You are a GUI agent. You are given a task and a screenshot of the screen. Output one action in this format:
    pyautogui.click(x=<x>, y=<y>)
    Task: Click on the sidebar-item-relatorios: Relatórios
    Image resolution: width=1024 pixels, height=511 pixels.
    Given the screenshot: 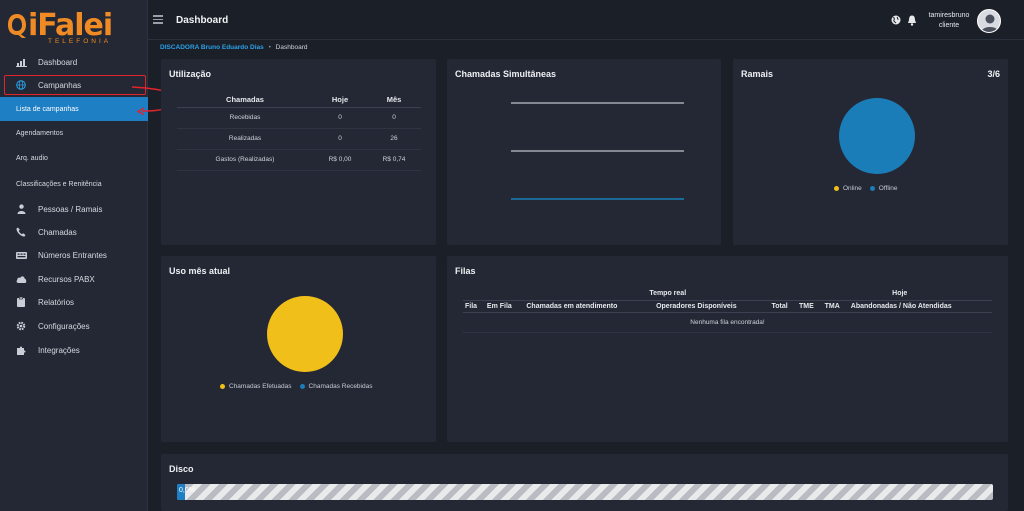 What is the action you would take?
    pyautogui.click(x=74, y=302)
    